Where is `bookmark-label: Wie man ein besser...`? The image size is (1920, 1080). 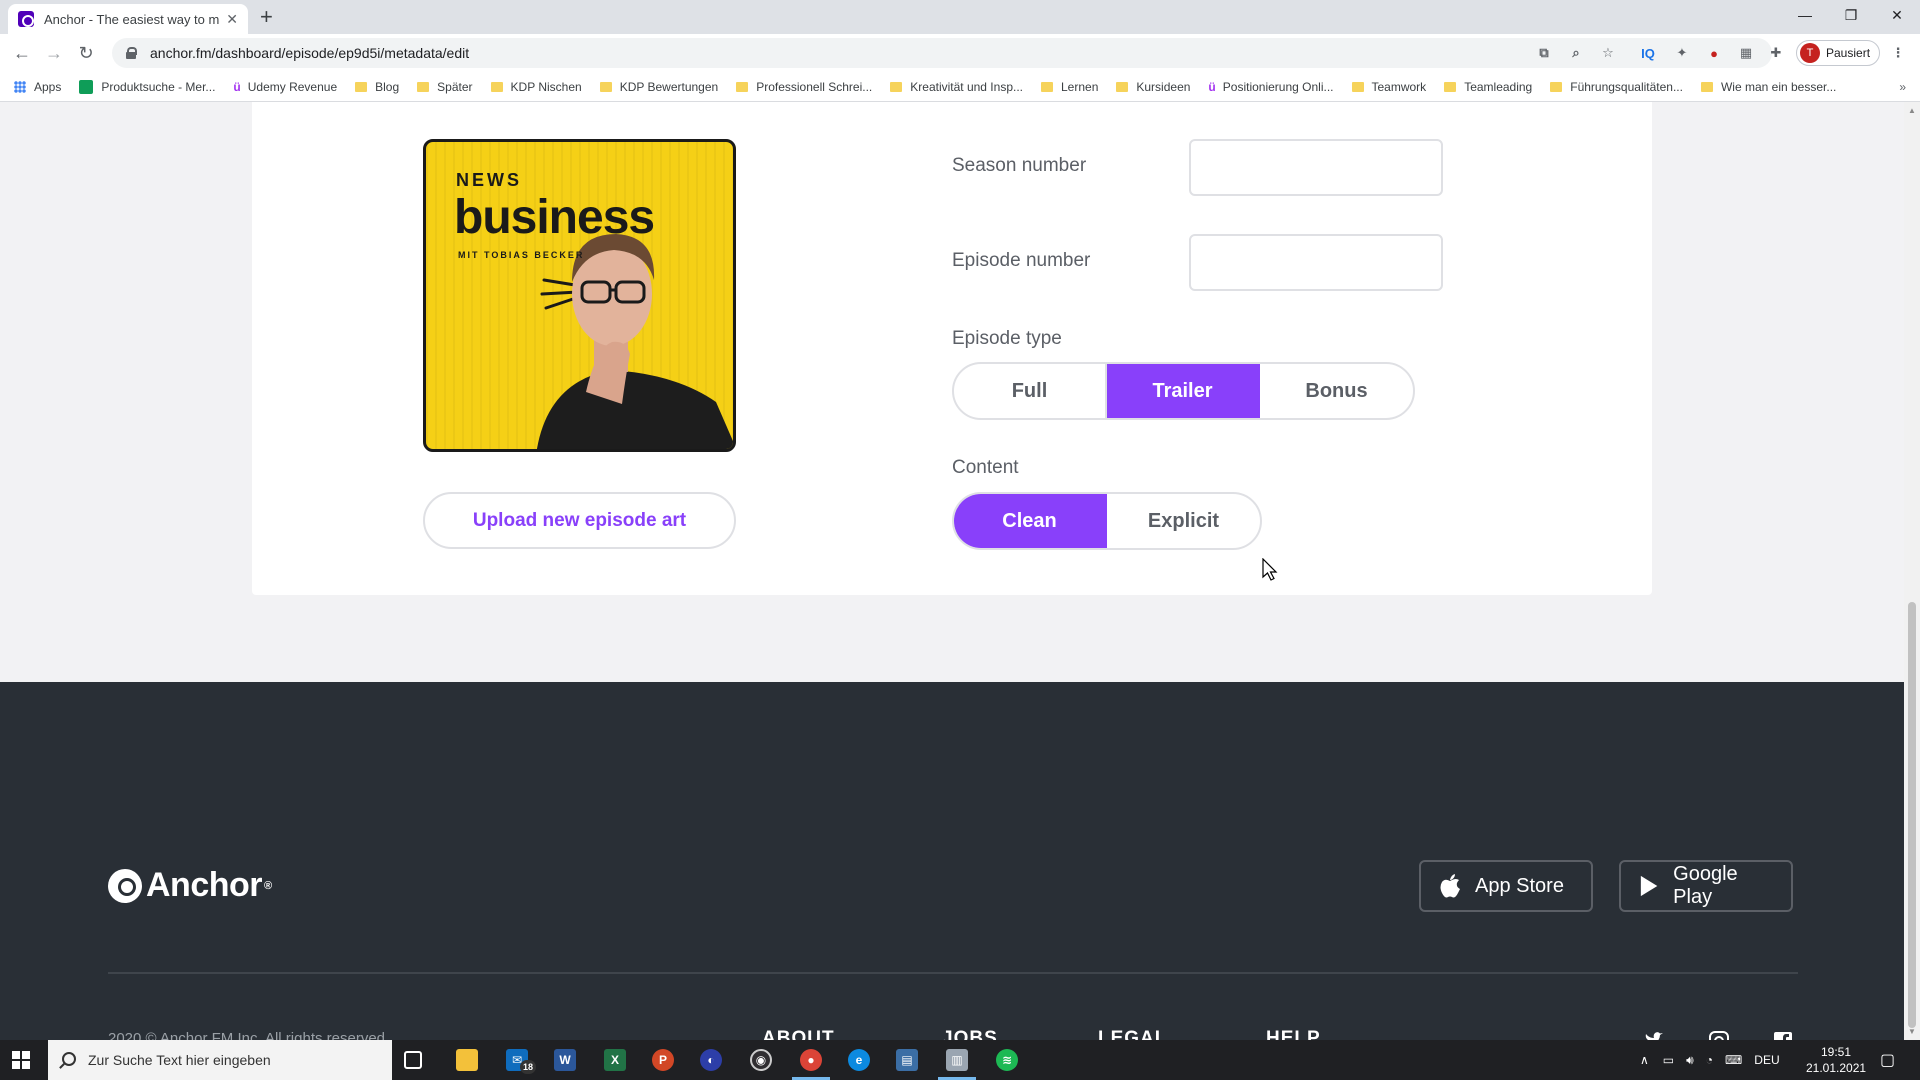 bookmark-label: Wie man ein besser... is located at coordinates (1778, 86).